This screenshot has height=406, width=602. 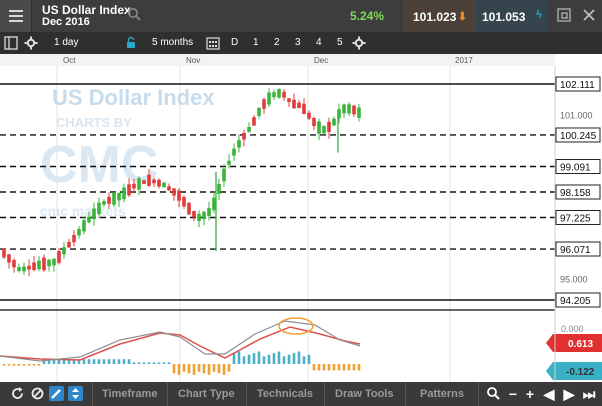 I want to click on updown-icon, so click(x=75, y=393).